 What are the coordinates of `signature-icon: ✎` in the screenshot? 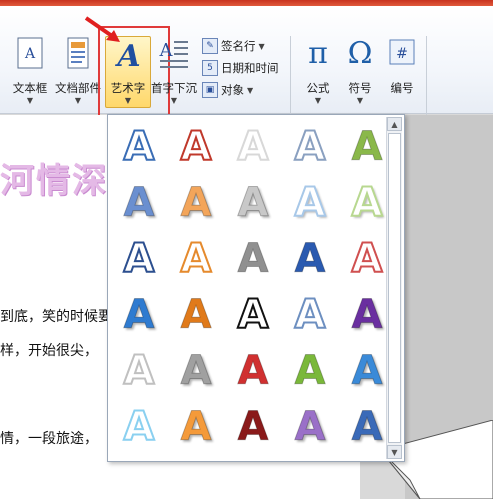 It's located at (210, 46).